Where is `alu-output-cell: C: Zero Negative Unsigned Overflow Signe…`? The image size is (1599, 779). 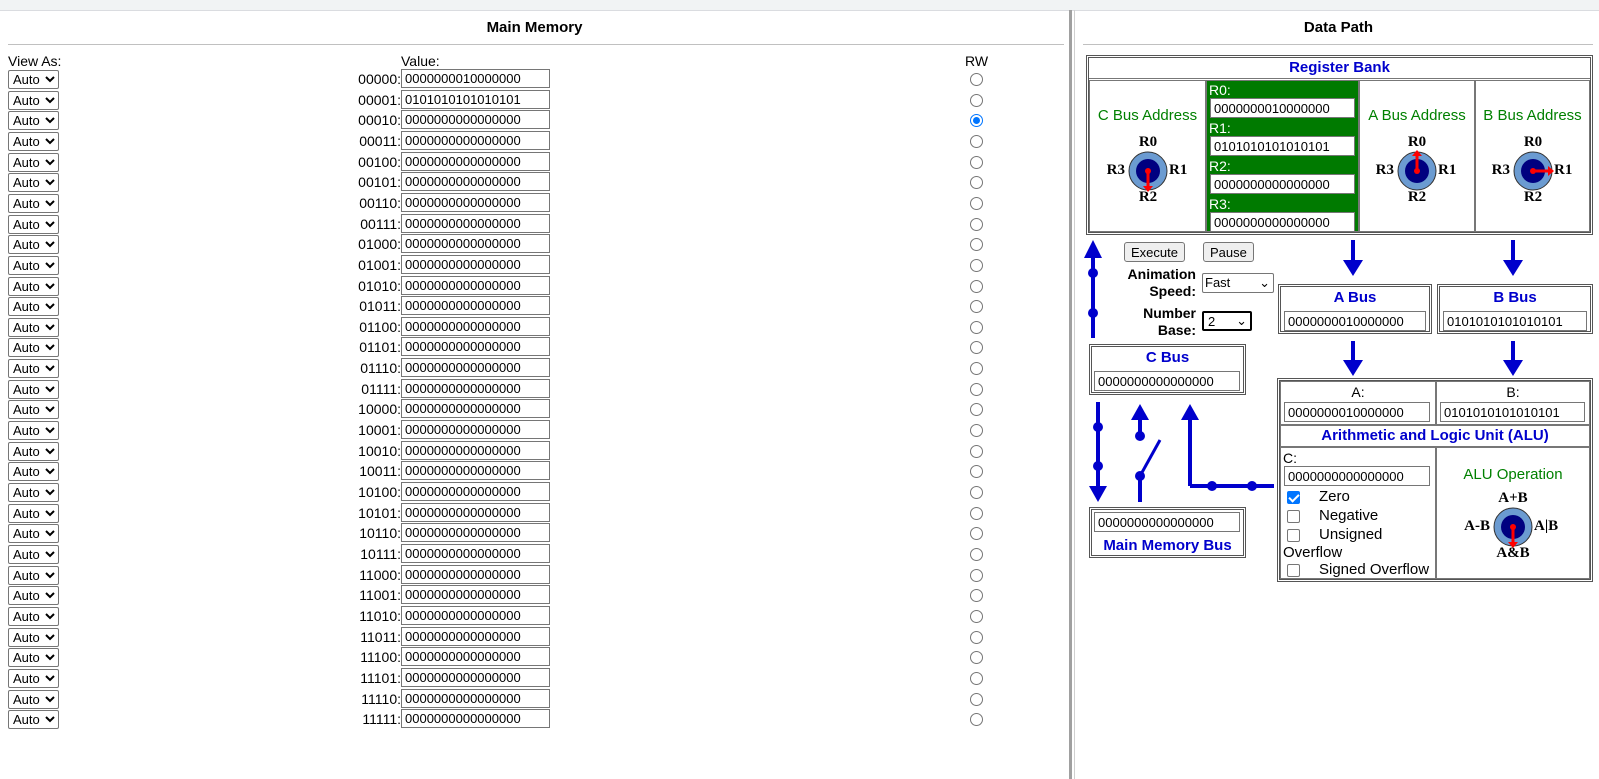 alu-output-cell: C: Zero Negative Unsigned Overflow Signe… is located at coordinates (1358, 513).